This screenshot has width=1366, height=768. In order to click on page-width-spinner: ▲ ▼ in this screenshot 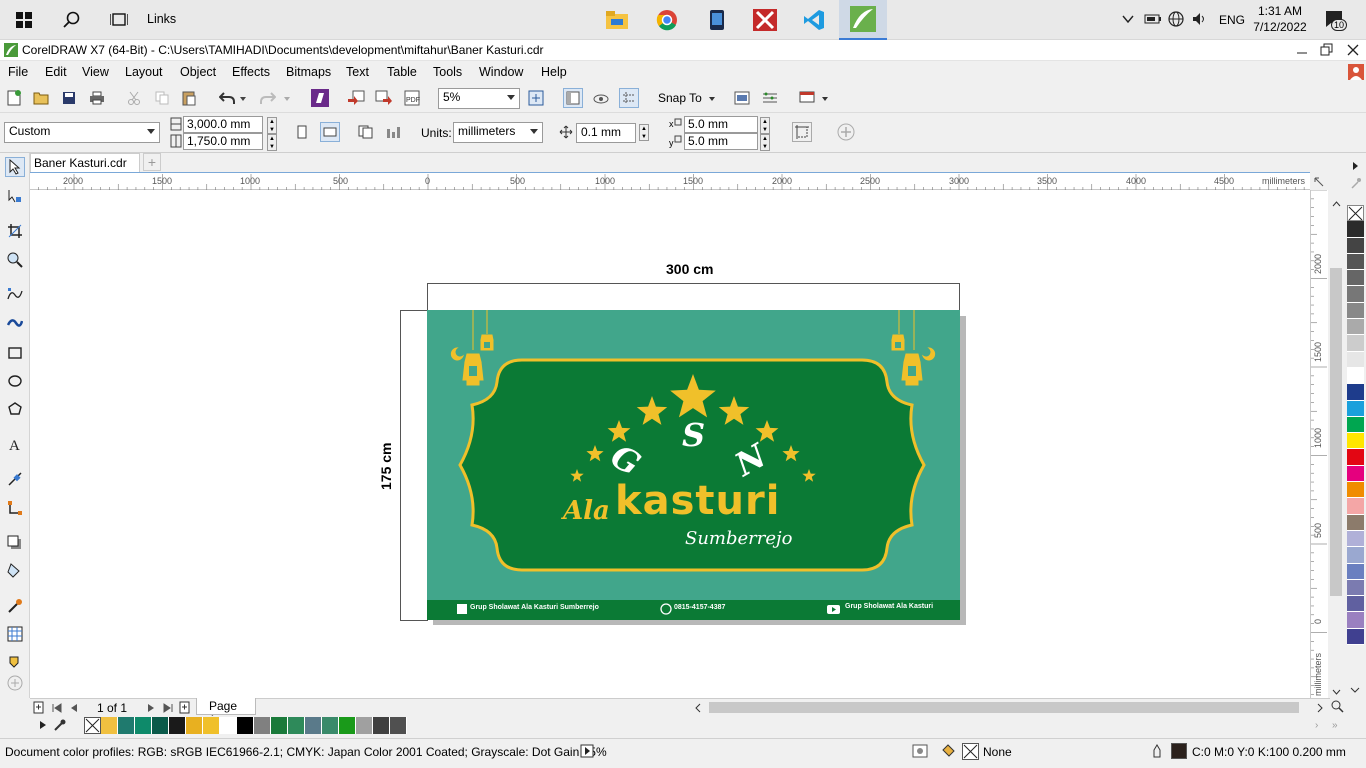, I will do `click(272, 125)`.